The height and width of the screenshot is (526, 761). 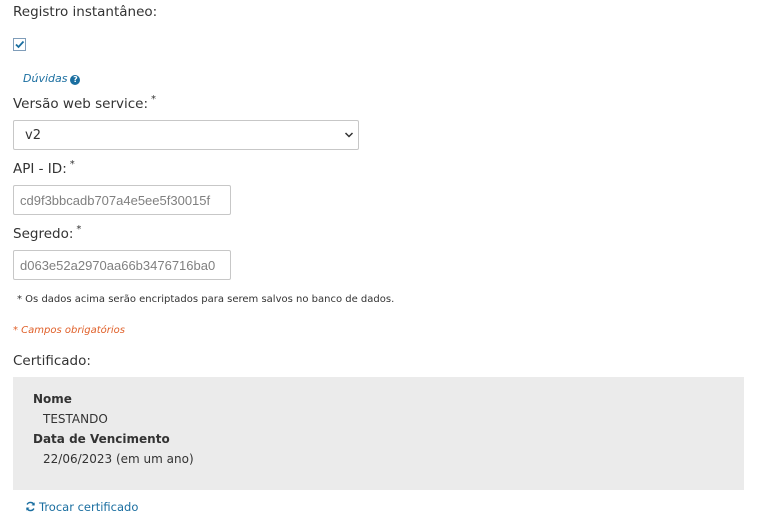 I want to click on api-id-label: API - ID: *, so click(x=44, y=168).